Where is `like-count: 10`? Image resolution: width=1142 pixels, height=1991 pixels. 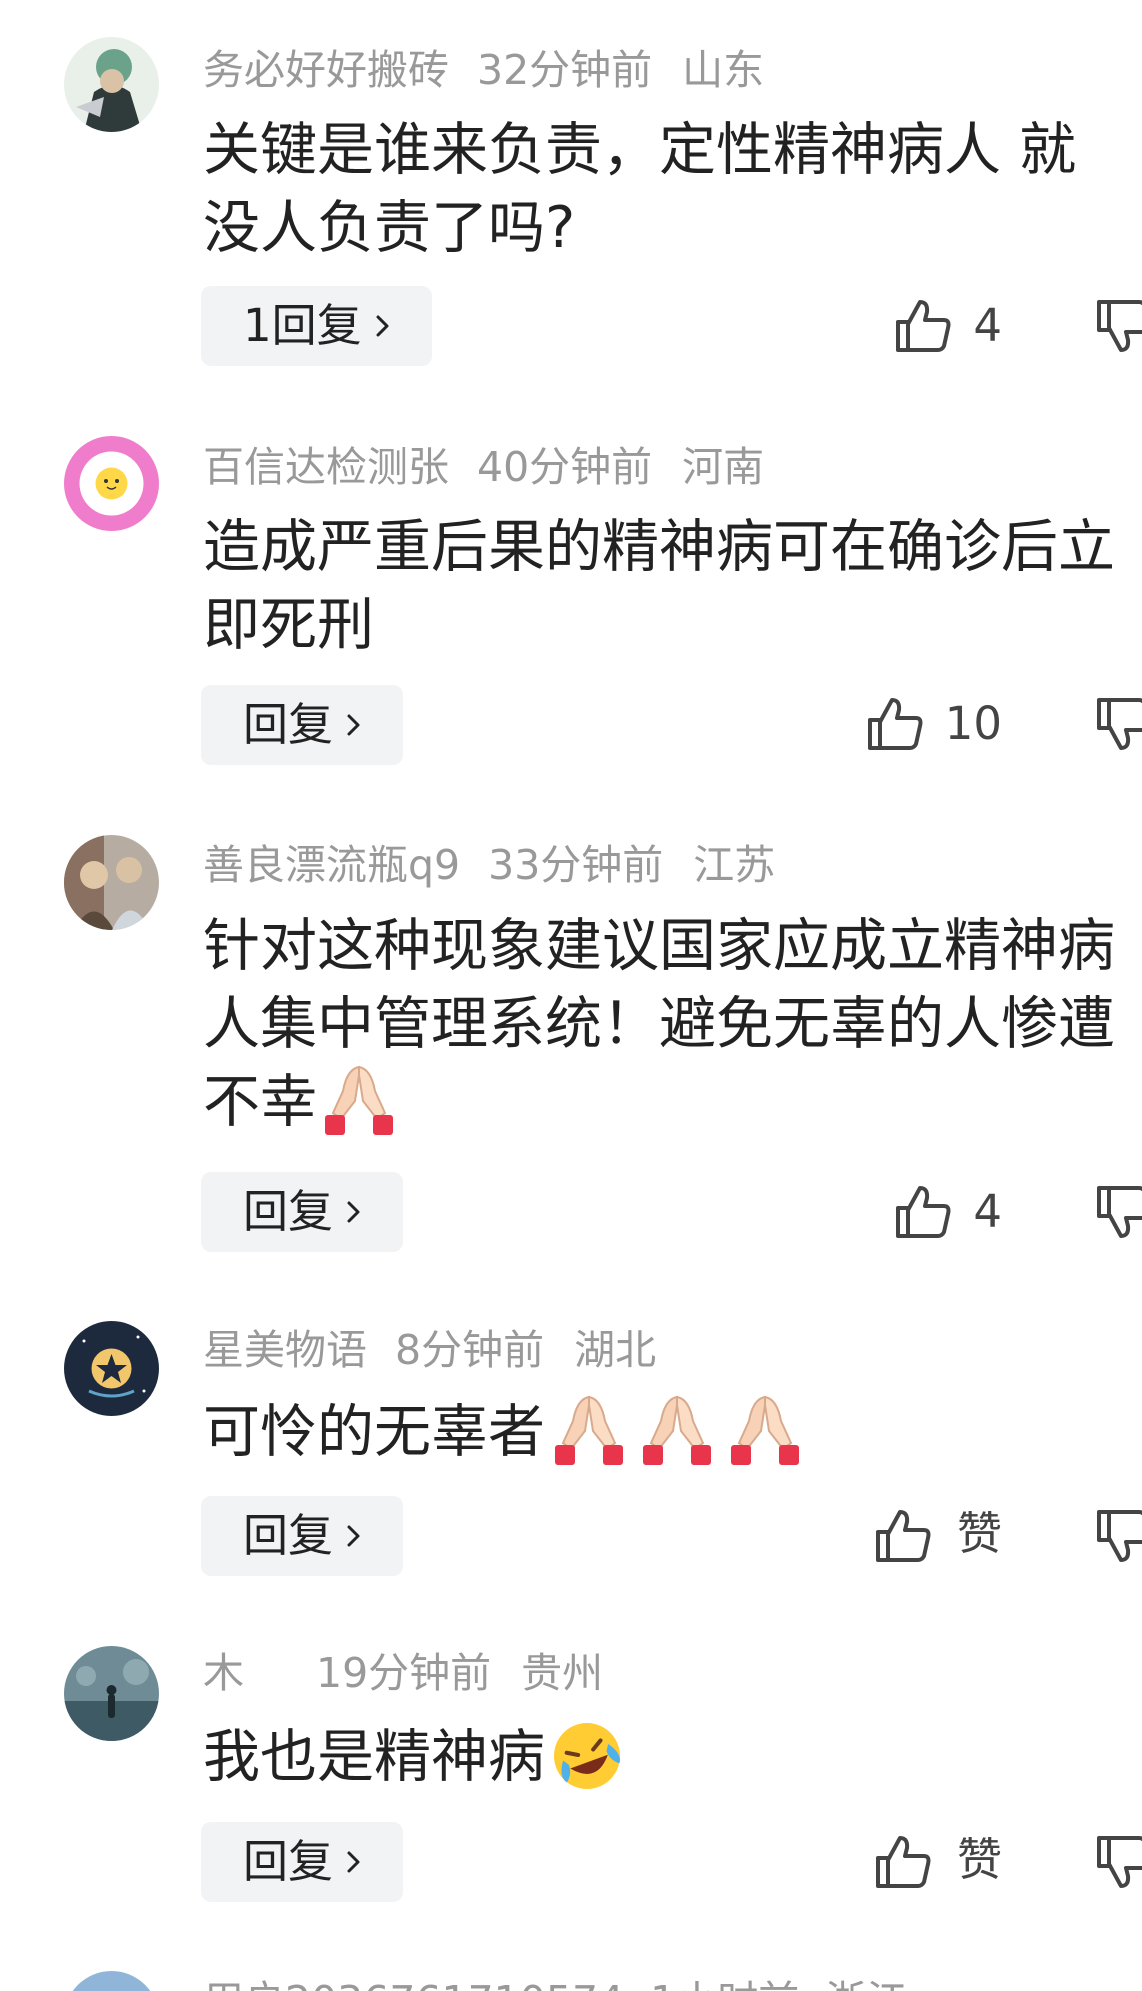
like-count: 10 is located at coordinates (973, 723).